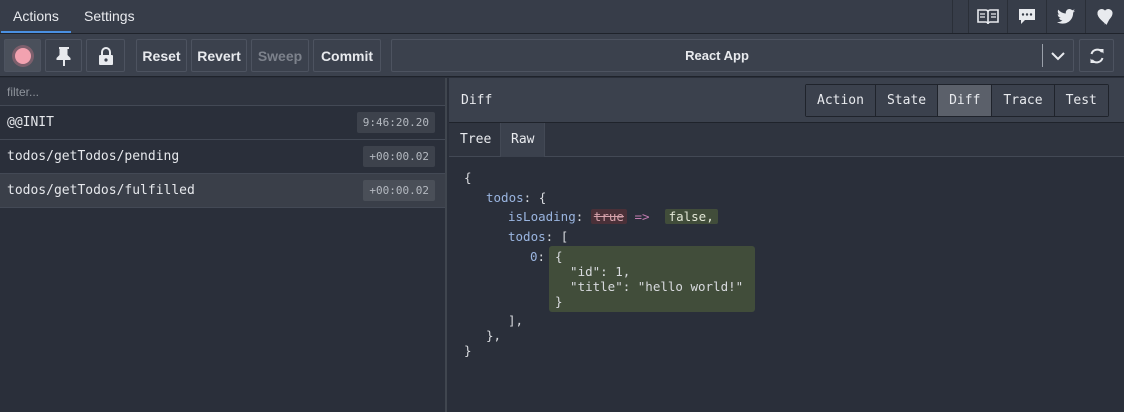 The height and width of the screenshot is (412, 1124). Describe the element at coordinates (93, 156) in the screenshot. I see `action-name: todos/getTodos/pending` at that location.